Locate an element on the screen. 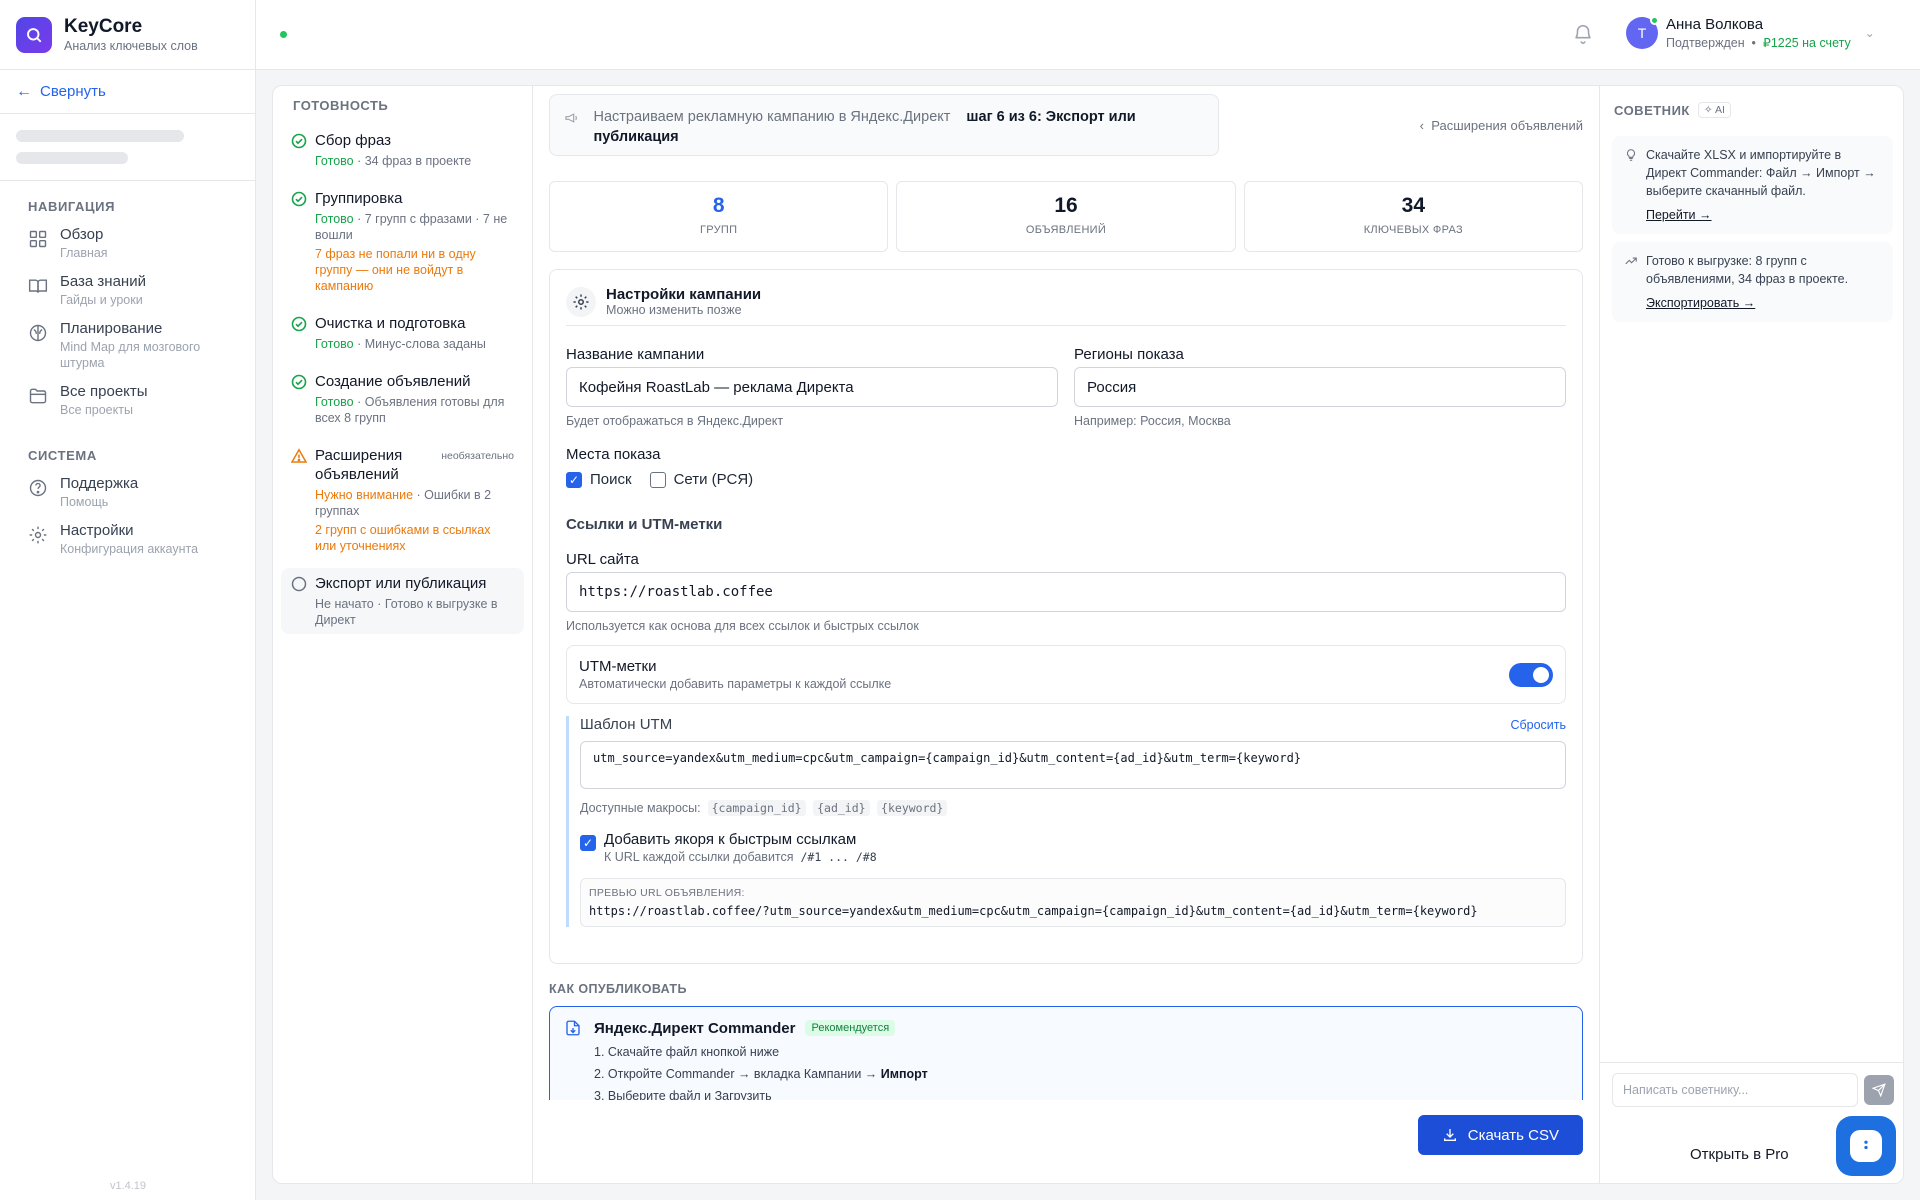  utm-template-label: Шаблон UTM is located at coordinates (626, 724).